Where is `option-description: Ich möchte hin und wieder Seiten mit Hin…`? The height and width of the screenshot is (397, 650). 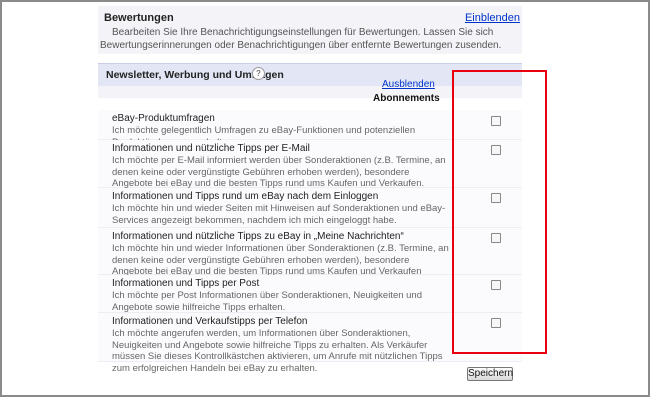 option-description: Ich möchte hin und wieder Seiten mit Hin… is located at coordinates (279, 214).